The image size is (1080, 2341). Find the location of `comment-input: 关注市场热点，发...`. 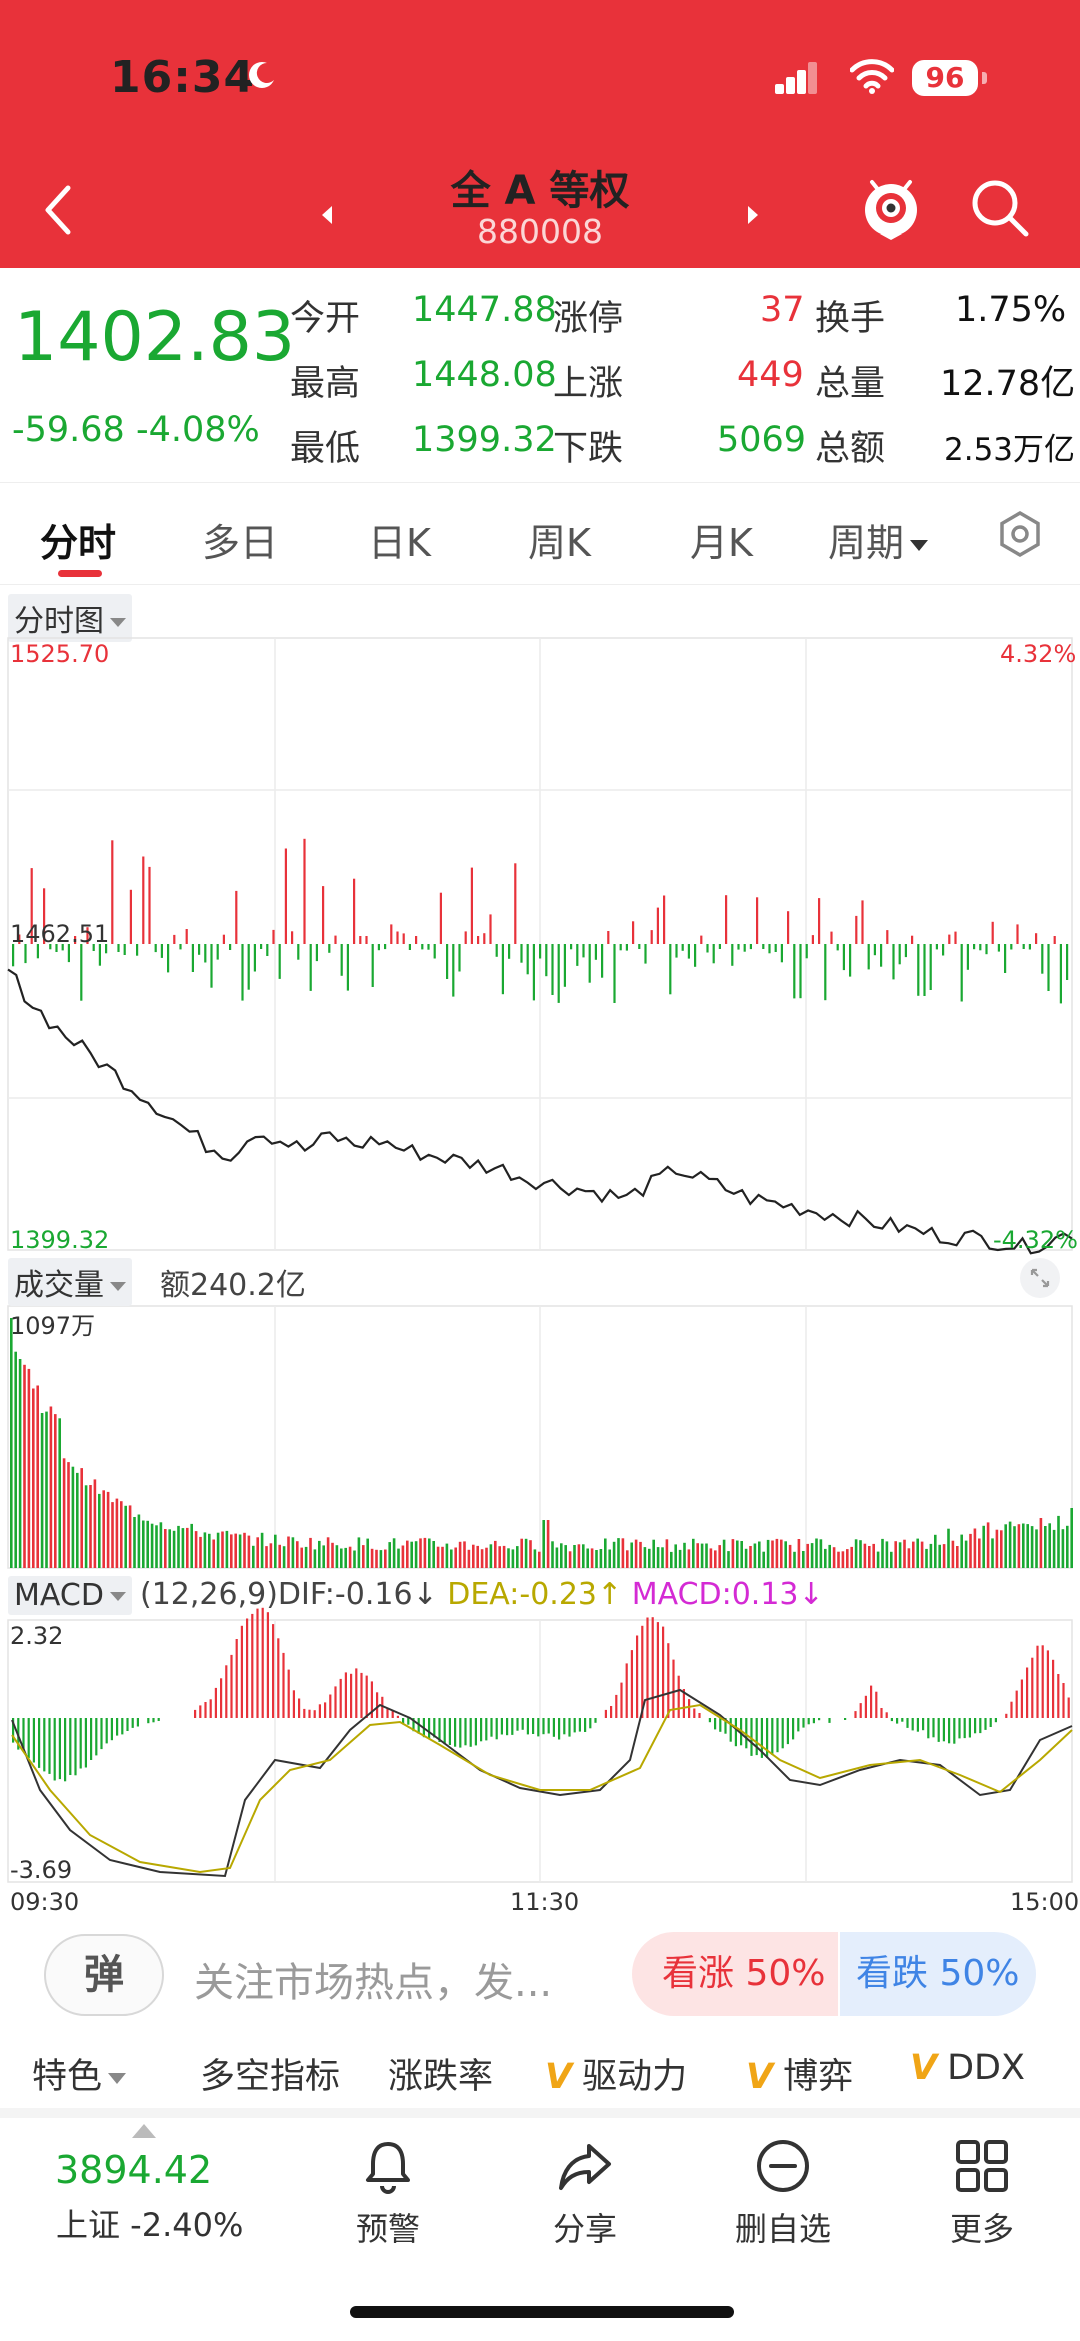

comment-input: 关注市场热点，发... is located at coordinates (373, 1979).